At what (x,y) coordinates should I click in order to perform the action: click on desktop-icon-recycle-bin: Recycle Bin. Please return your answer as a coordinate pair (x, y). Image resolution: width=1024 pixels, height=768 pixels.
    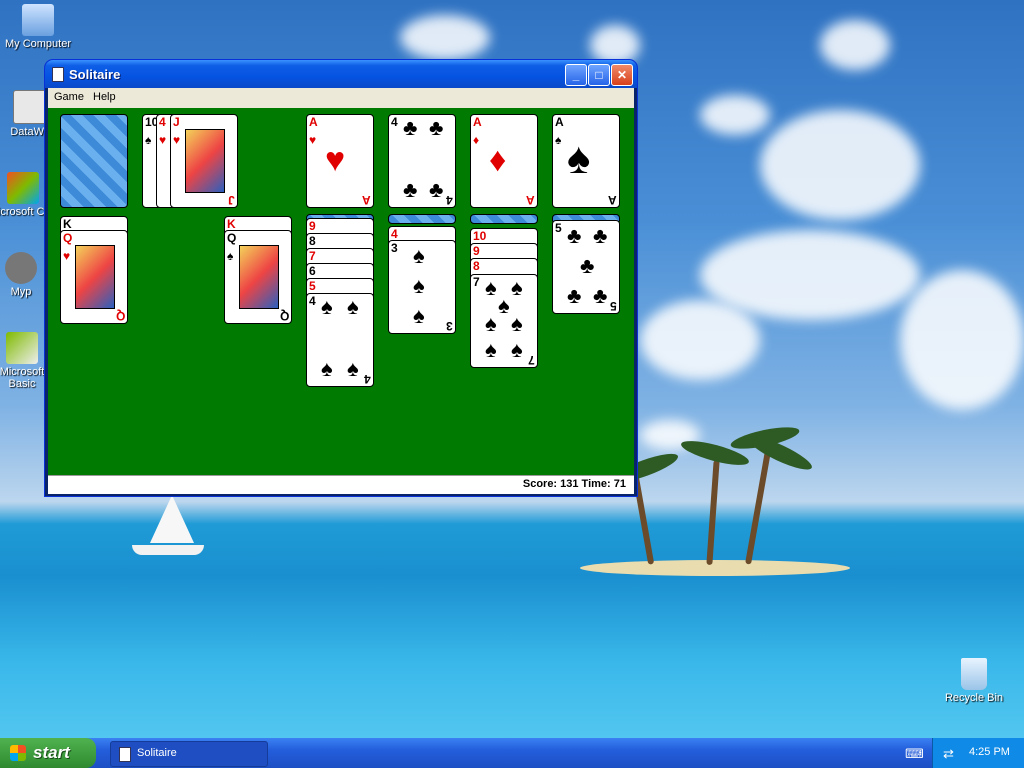
    Looking at the image, I should click on (974, 681).